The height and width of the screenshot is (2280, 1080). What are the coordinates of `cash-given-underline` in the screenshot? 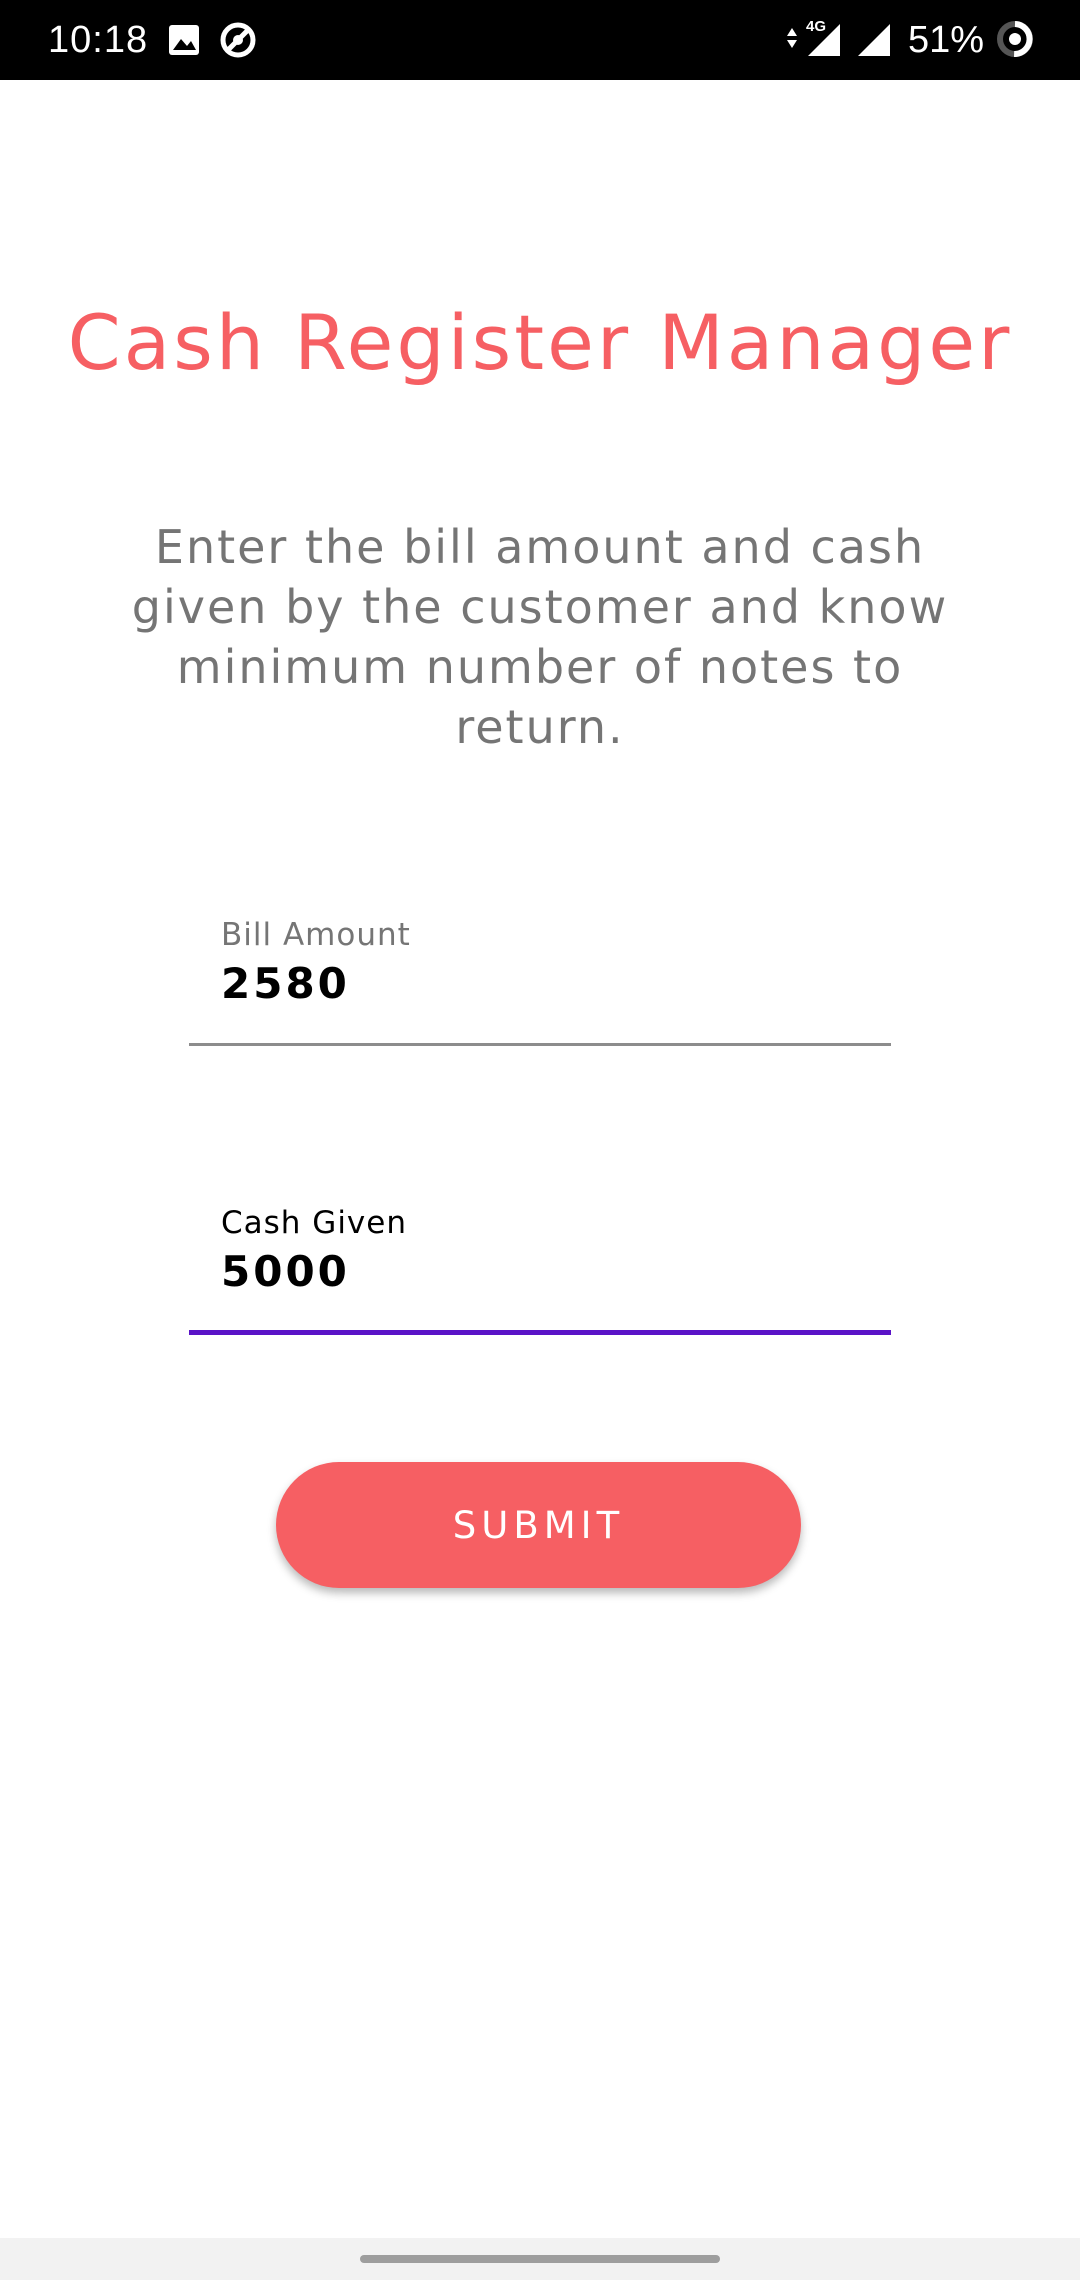 It's located at (540, 1332).